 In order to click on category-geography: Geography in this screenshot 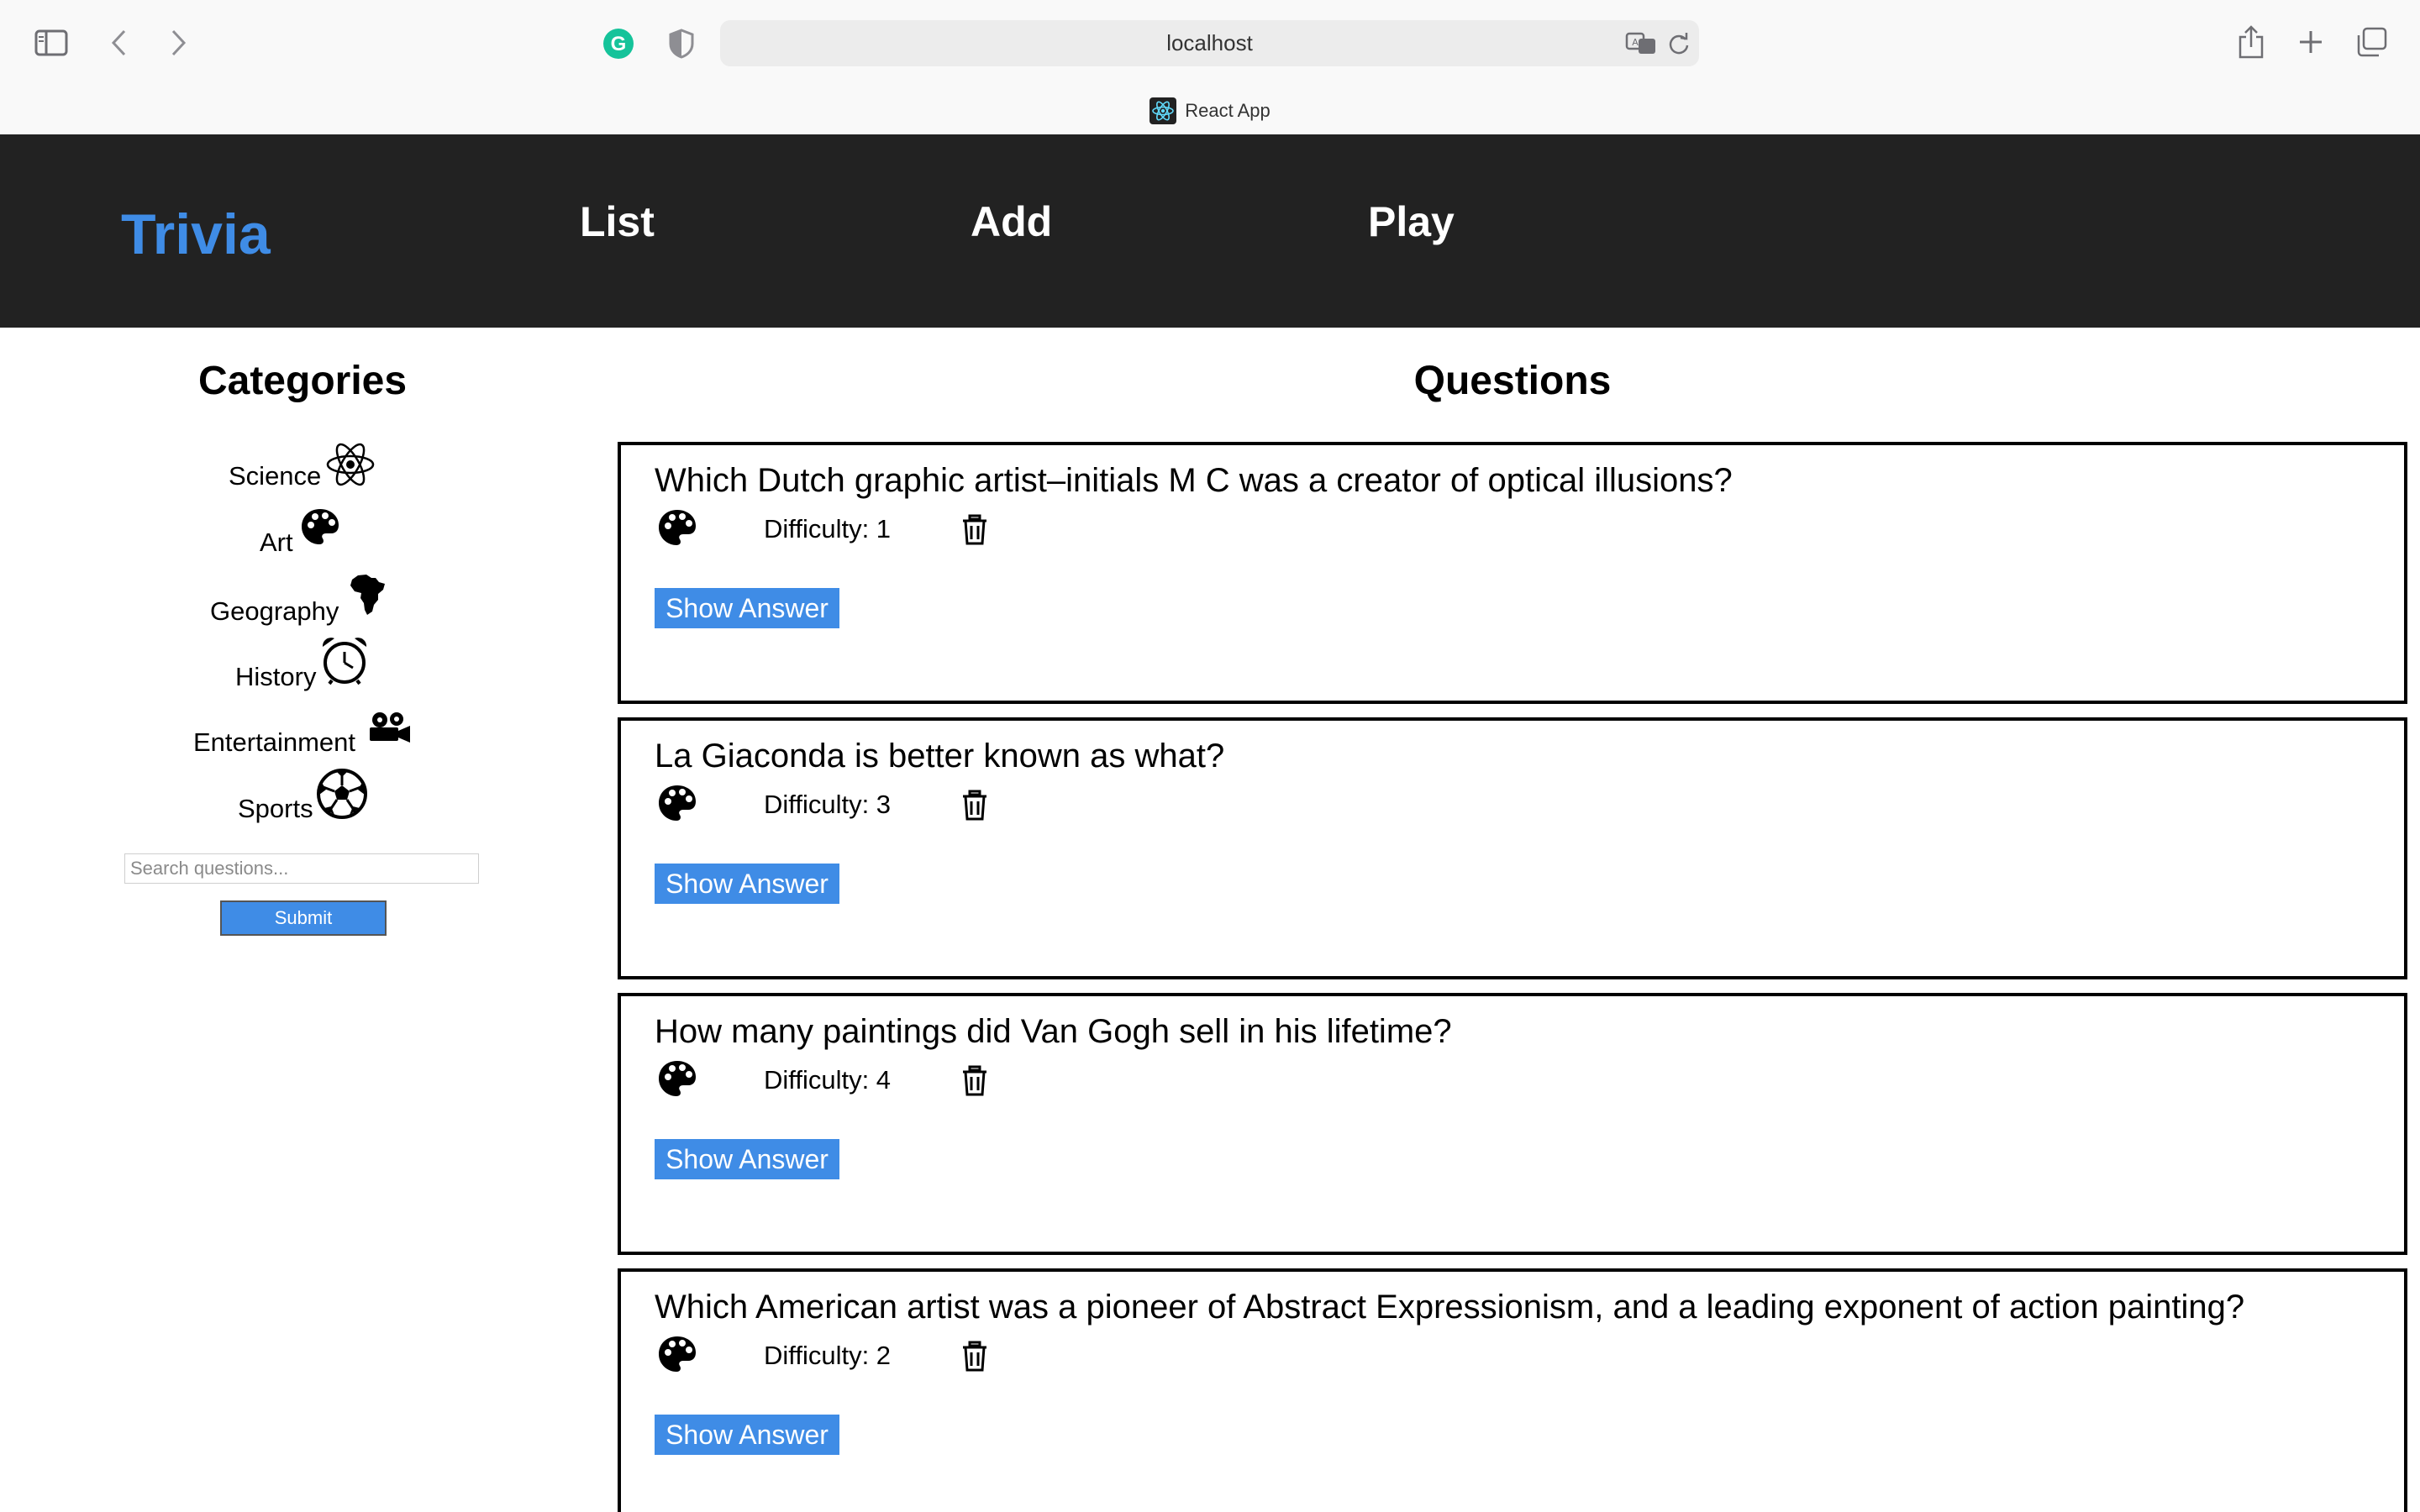, I will do `click(274, 611)`.